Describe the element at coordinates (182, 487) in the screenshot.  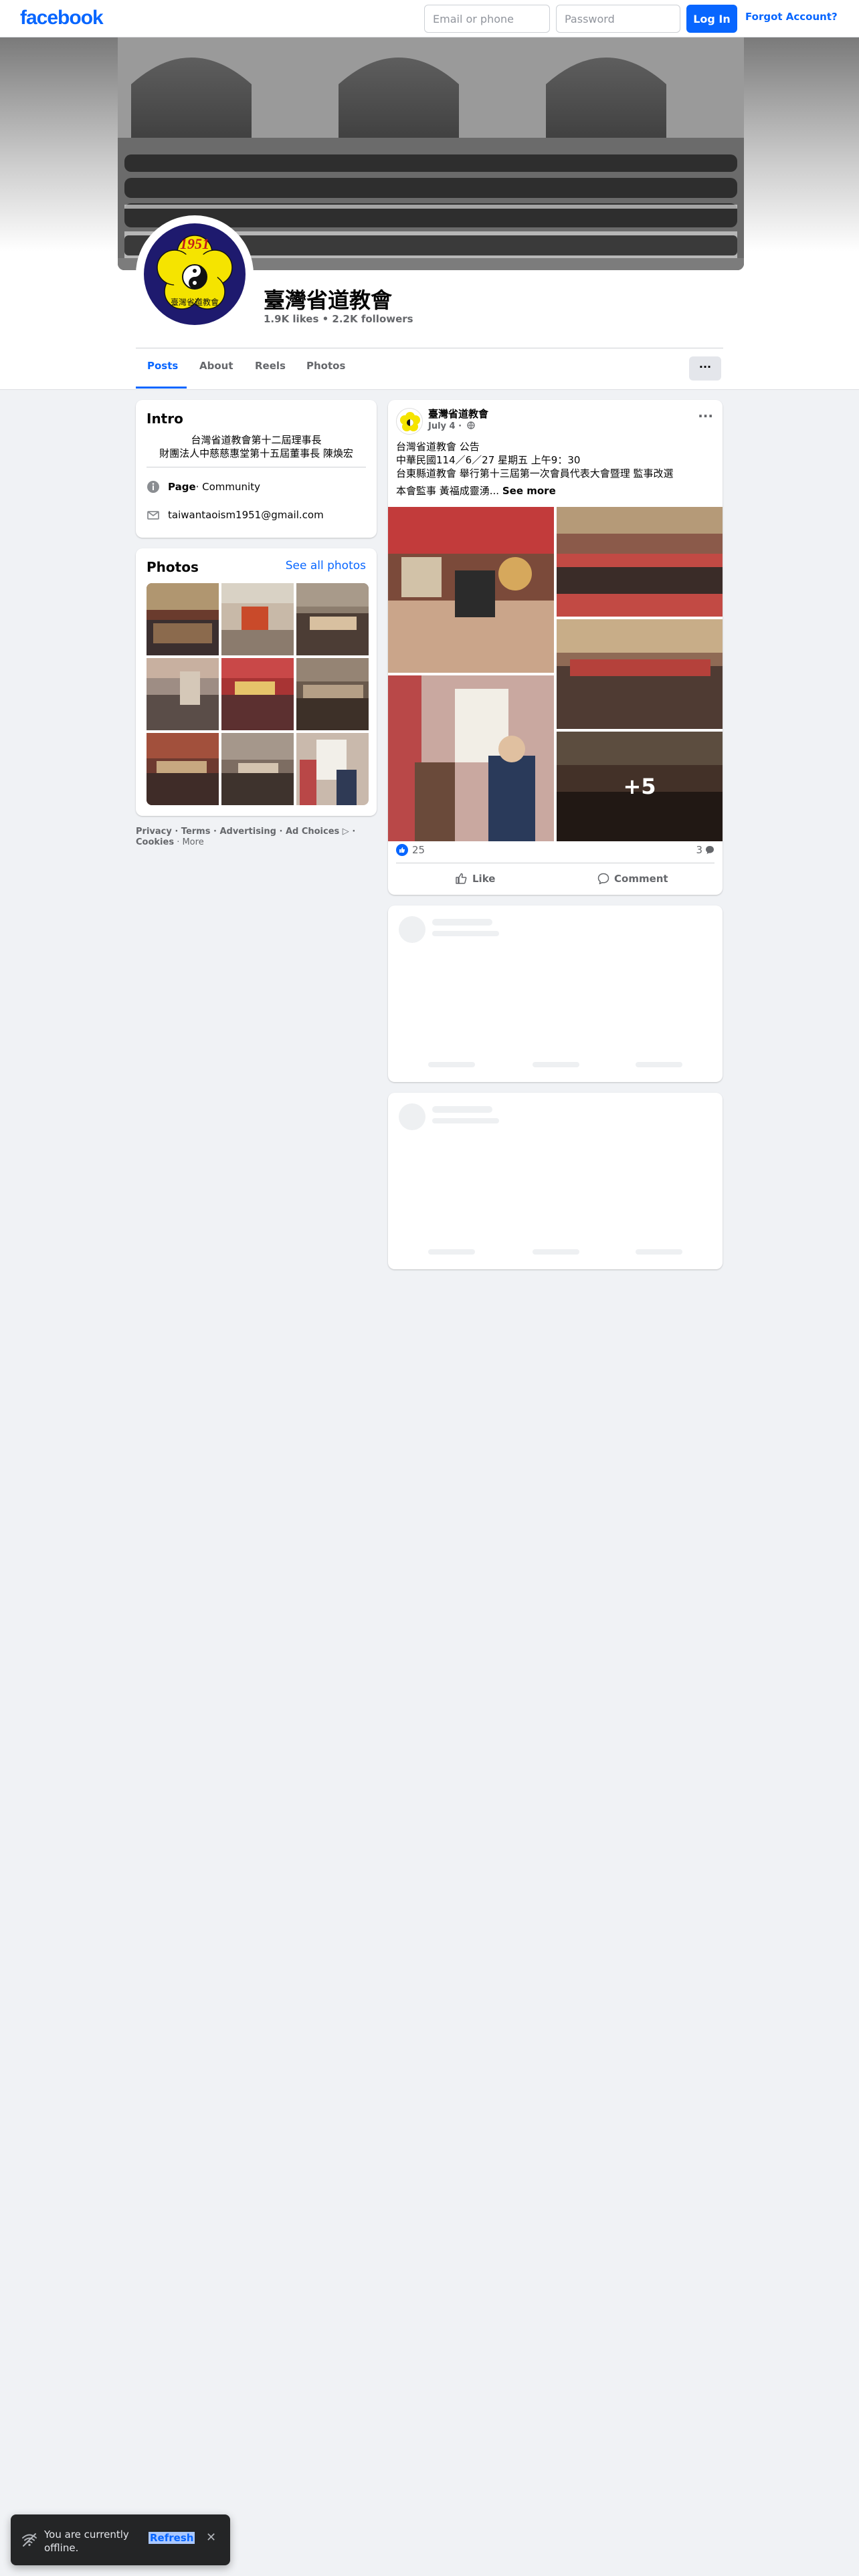
I see `page-label: Page` at that location.